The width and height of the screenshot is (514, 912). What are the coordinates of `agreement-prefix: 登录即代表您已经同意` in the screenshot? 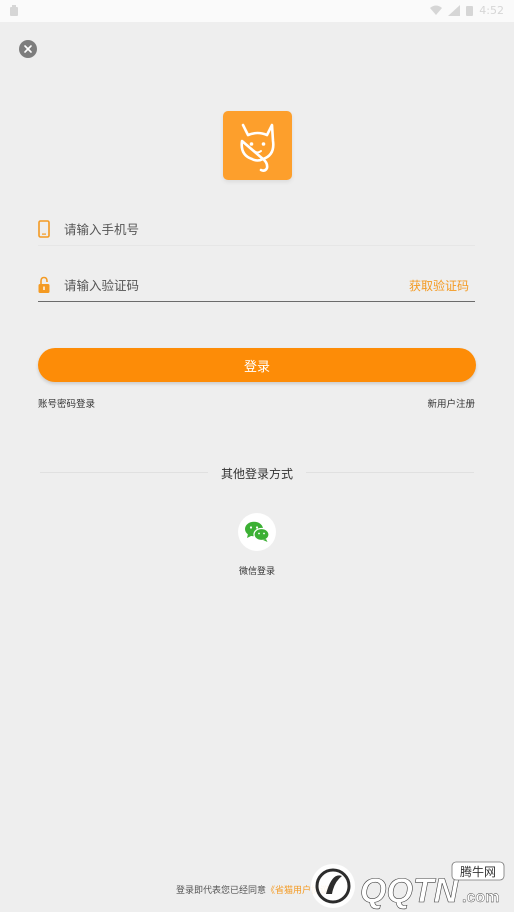 It's located at (220, 891).